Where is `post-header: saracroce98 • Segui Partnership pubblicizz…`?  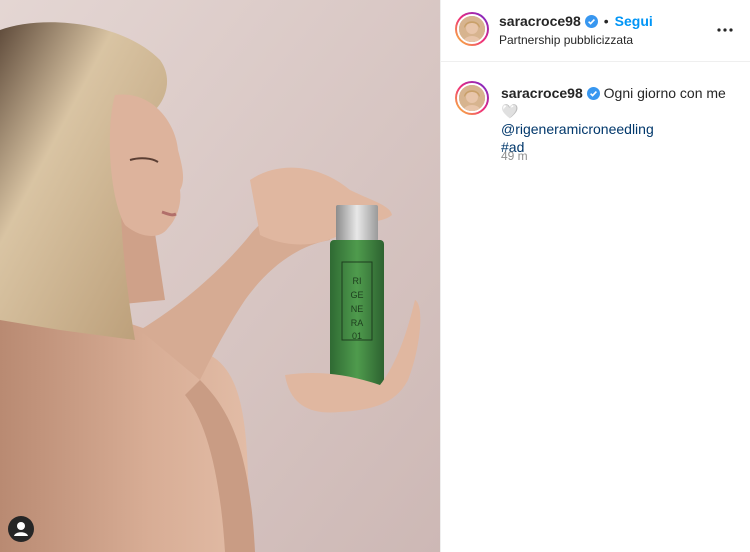 post-header: saracroce98 • Segui Partnership pubblicizz… is located at coordinates (595, 31).